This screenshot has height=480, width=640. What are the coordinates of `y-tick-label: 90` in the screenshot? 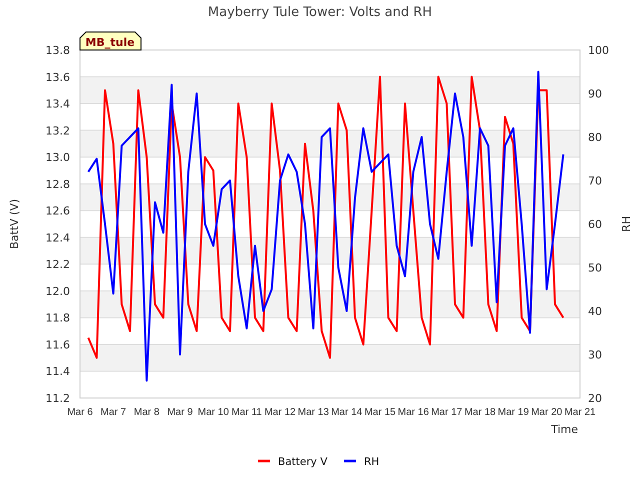 It's located at (595, 94).